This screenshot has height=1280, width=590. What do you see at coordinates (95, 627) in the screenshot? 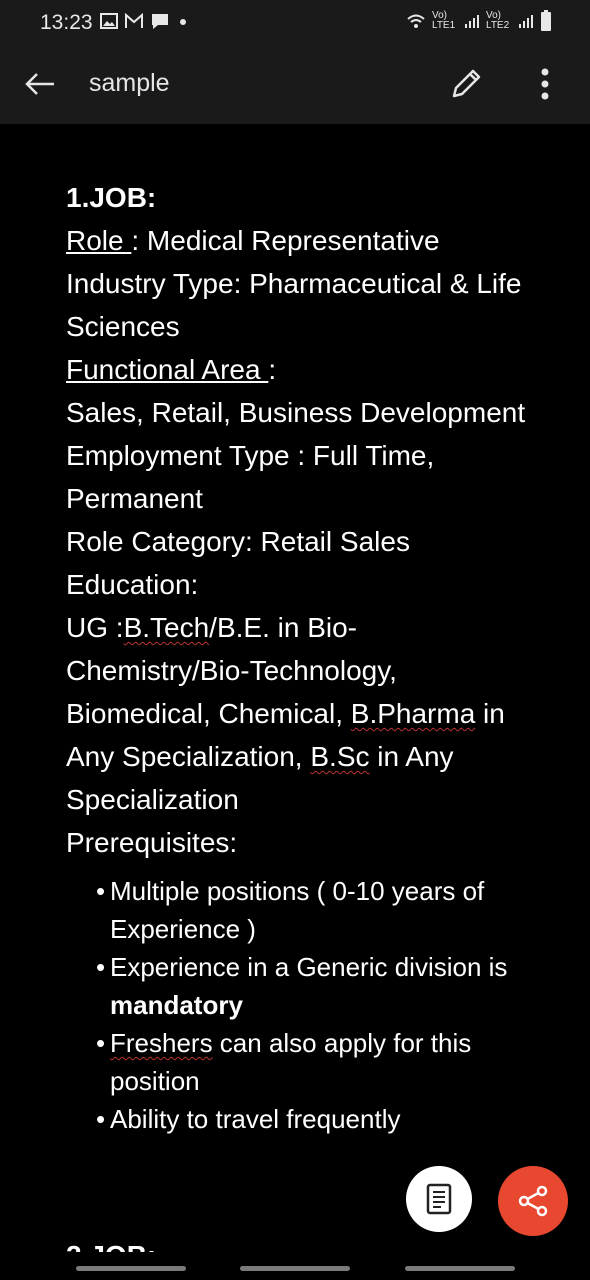
I see `ug-prefix: UG :` at bounding box center [95, 627].